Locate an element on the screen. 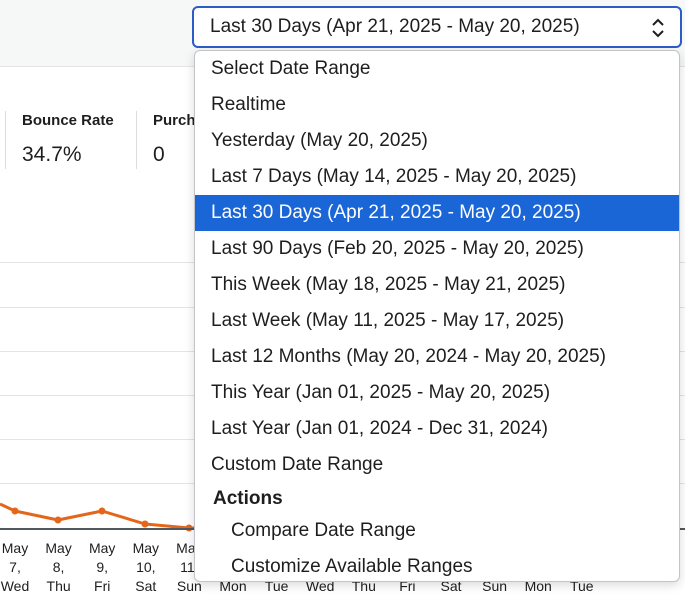 The width and height of the screenshot is (685, 596). x-tick-line: 7, is located at coordinates (15, 567).